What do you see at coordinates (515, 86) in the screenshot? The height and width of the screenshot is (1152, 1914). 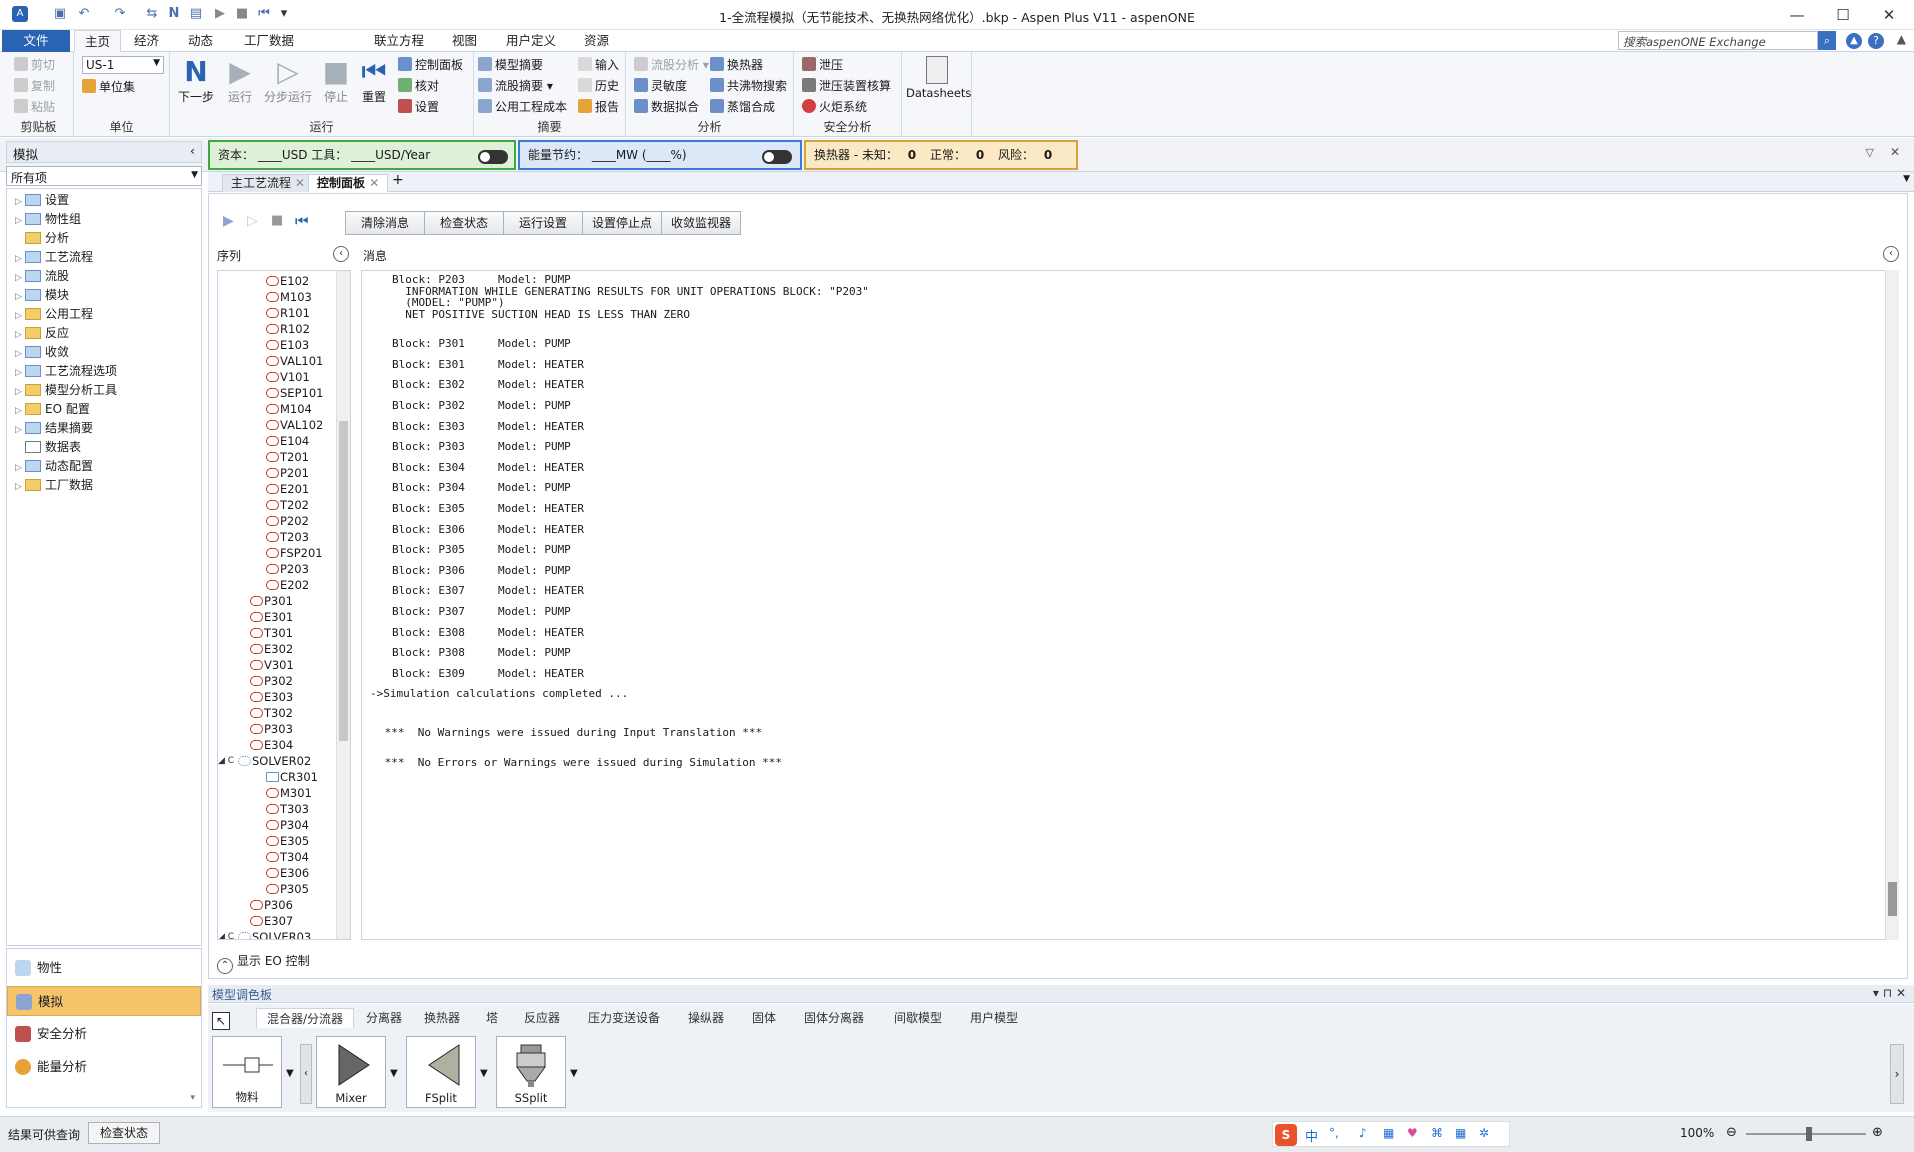 I see `stream-summary-button: 流股摘要 ▾` at bounding box center [515, 86].